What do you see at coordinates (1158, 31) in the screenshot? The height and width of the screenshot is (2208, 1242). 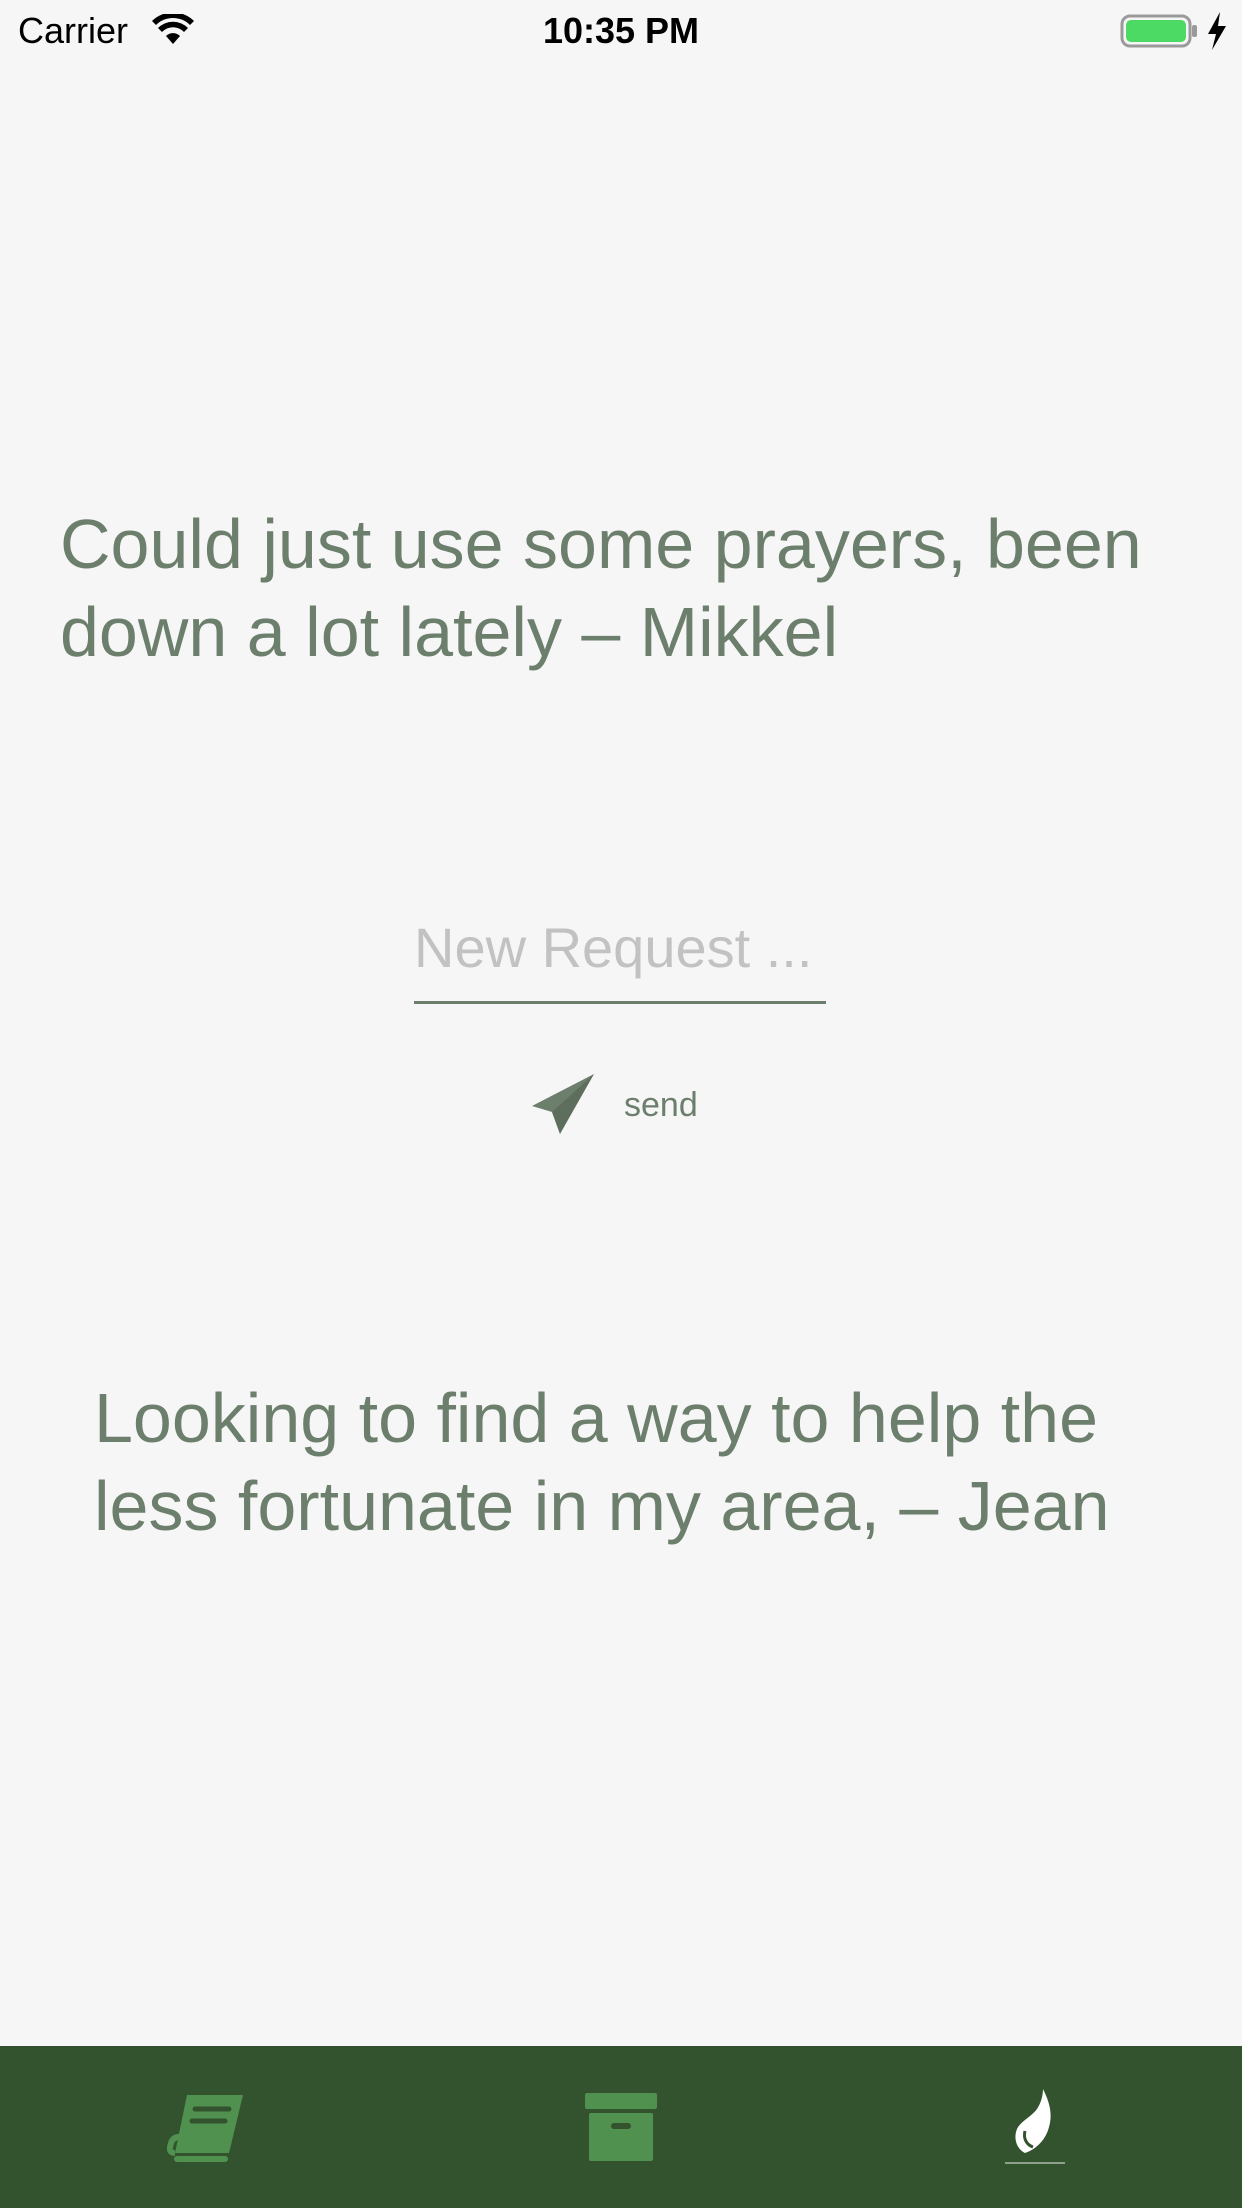 I see `battery-icon` at bounding box center [1158, 31].